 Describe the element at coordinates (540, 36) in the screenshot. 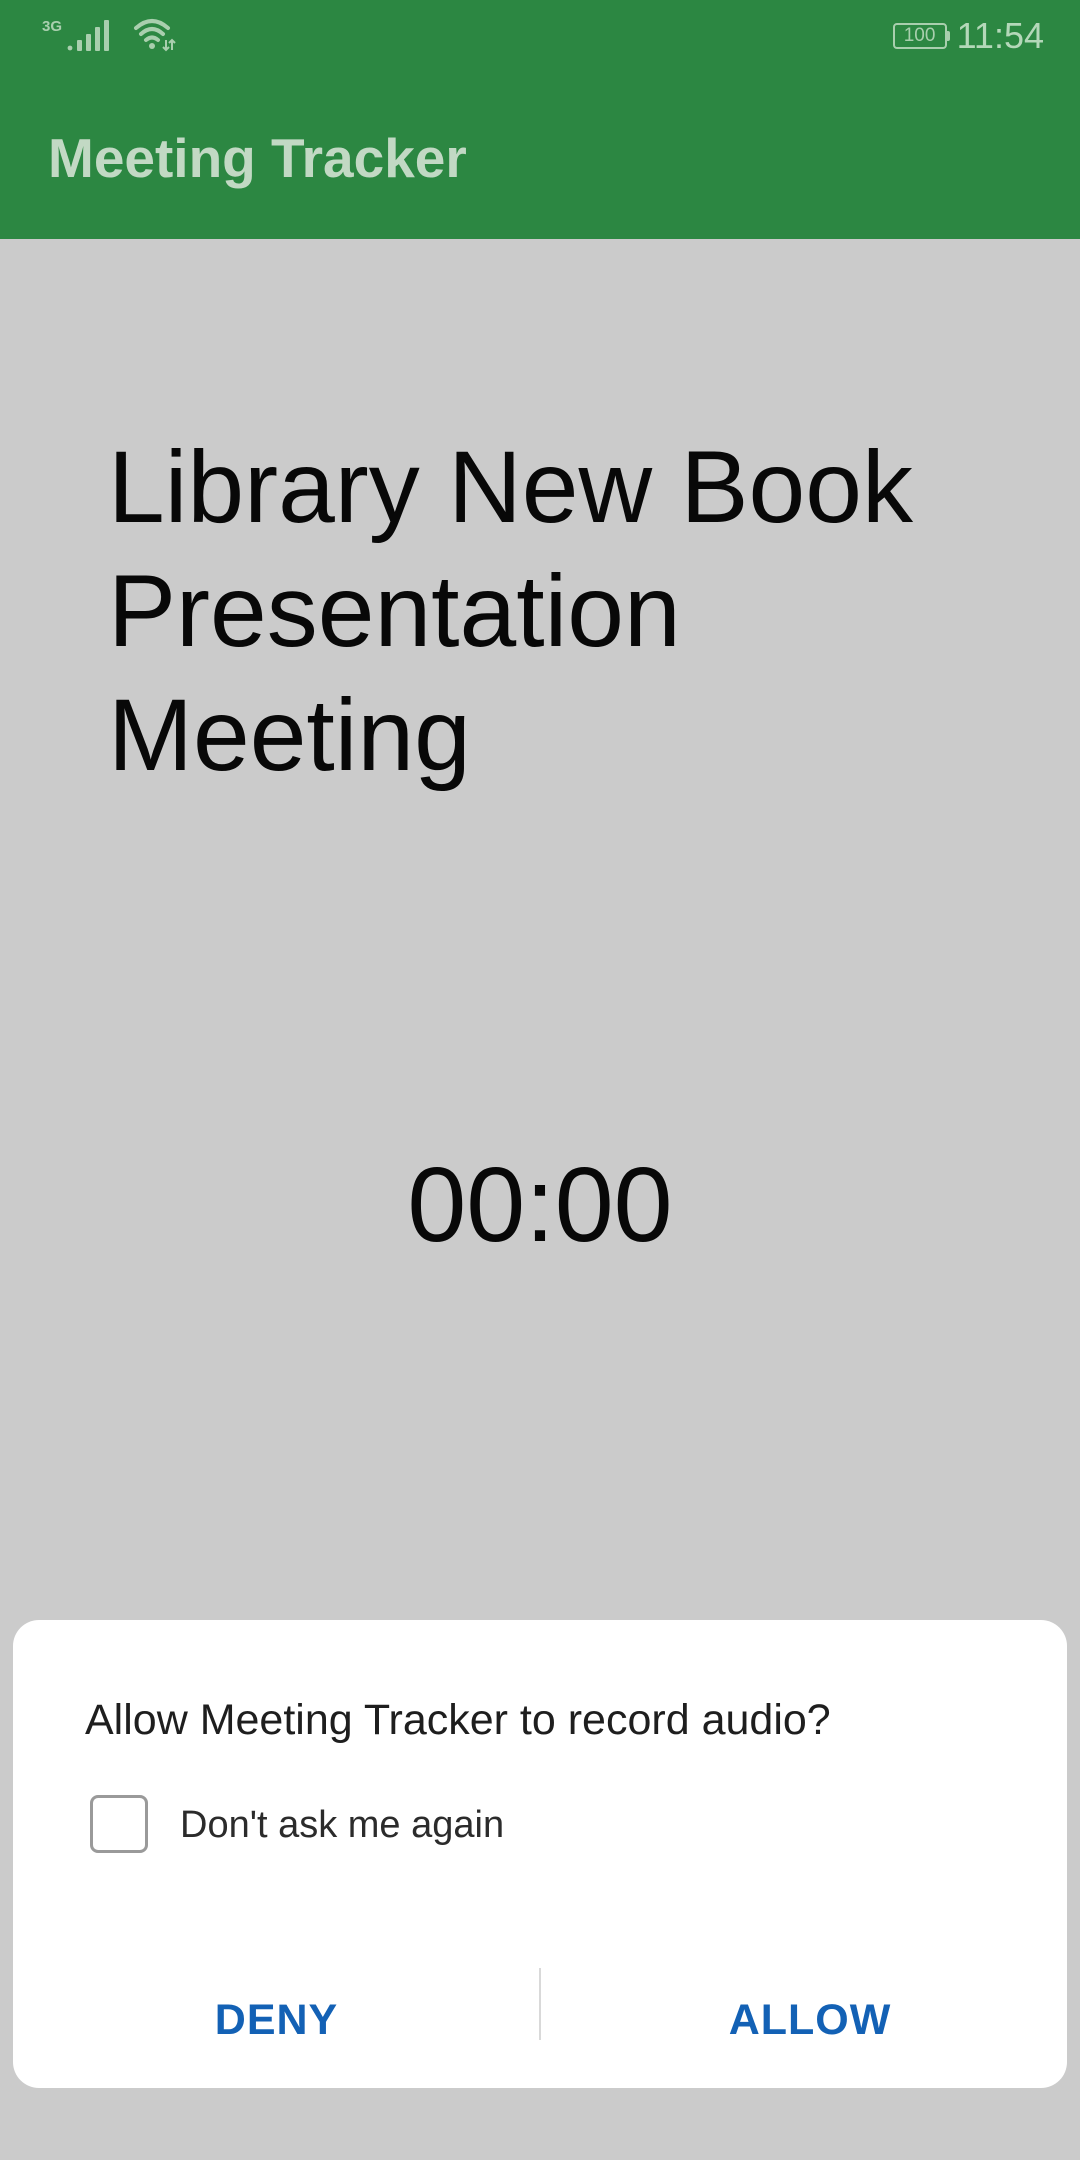

I see `status-bar: 3G 100 11:54` at that location.